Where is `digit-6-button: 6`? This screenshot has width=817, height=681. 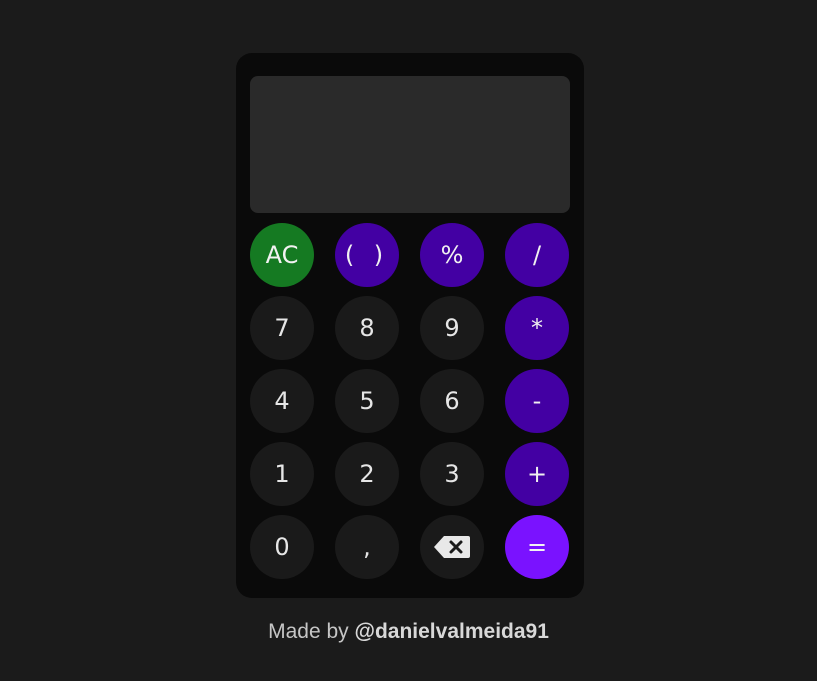
digit-6-button: 6 is located at coordinates (452, 401).